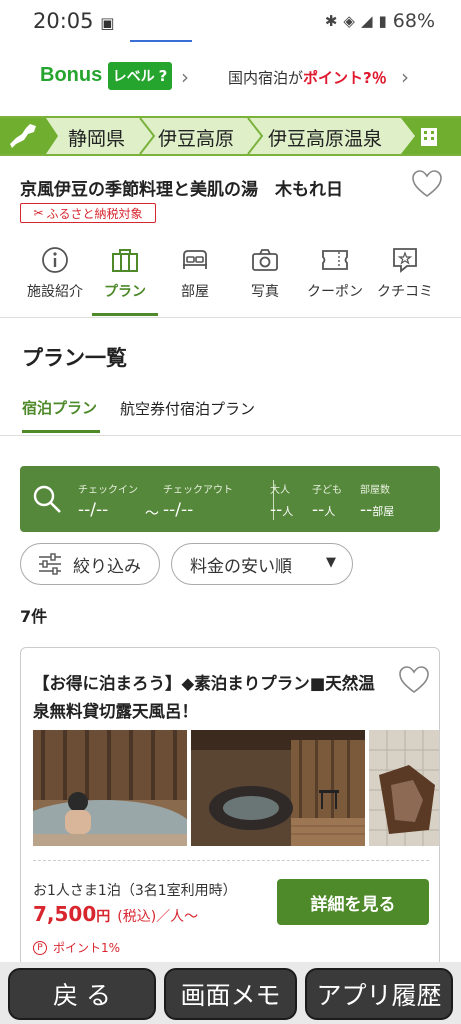 This screenshot has width=461, height=1024. I want to click on wifi-icon: ◈, so click(349, 21).